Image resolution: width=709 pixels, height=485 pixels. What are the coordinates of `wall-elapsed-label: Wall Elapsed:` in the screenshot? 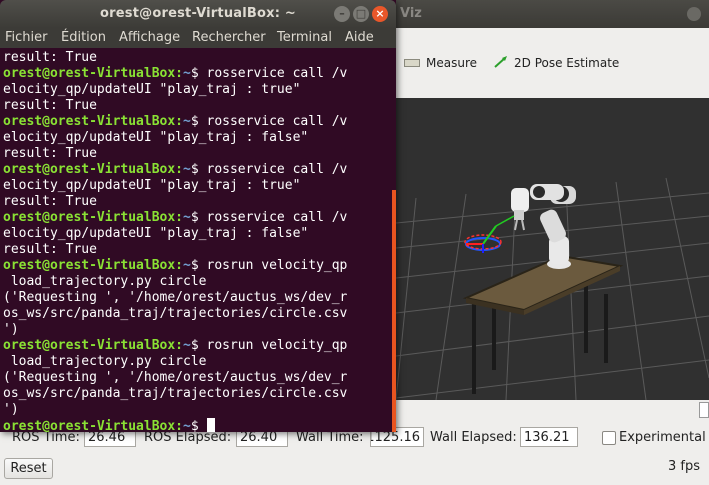 It's located at (473, 437).